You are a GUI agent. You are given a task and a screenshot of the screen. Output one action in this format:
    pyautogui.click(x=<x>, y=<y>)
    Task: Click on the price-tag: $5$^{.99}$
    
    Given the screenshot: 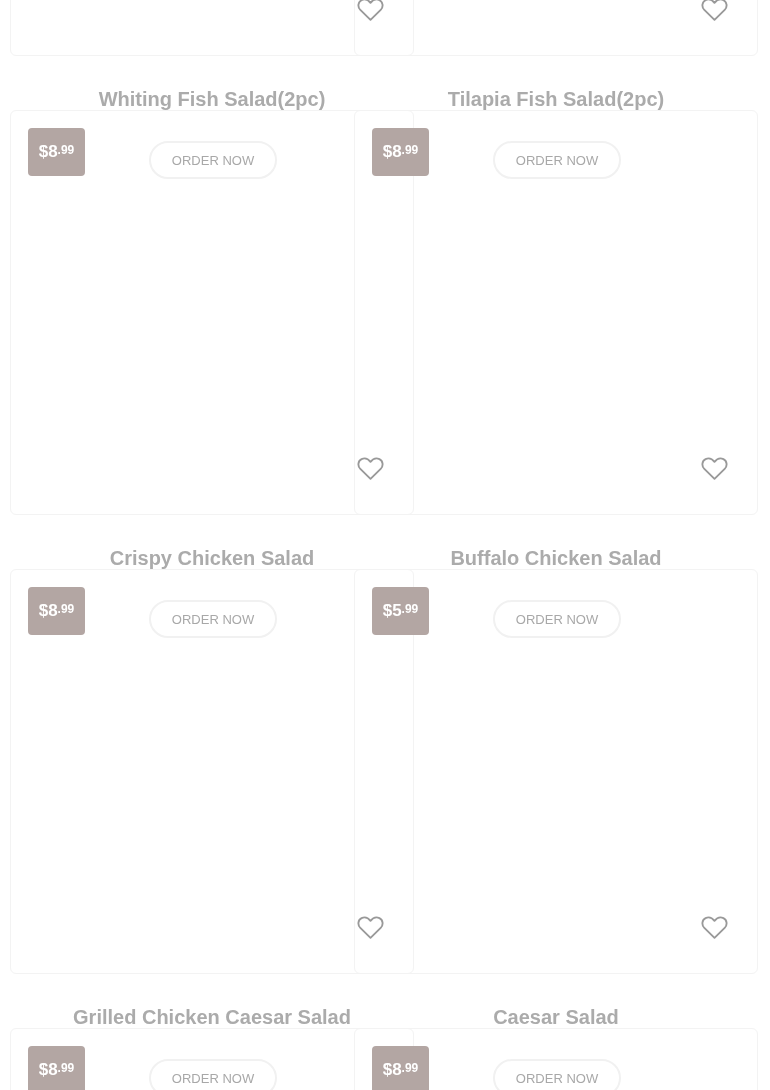 What is the action you would take?
    pyautogui.click(x=400, y=611)
    